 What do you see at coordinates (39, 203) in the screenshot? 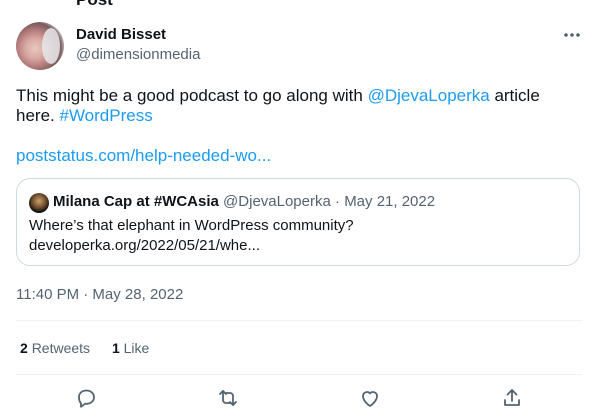
I see `quoted-avatar` at bounding box center [39, 203].